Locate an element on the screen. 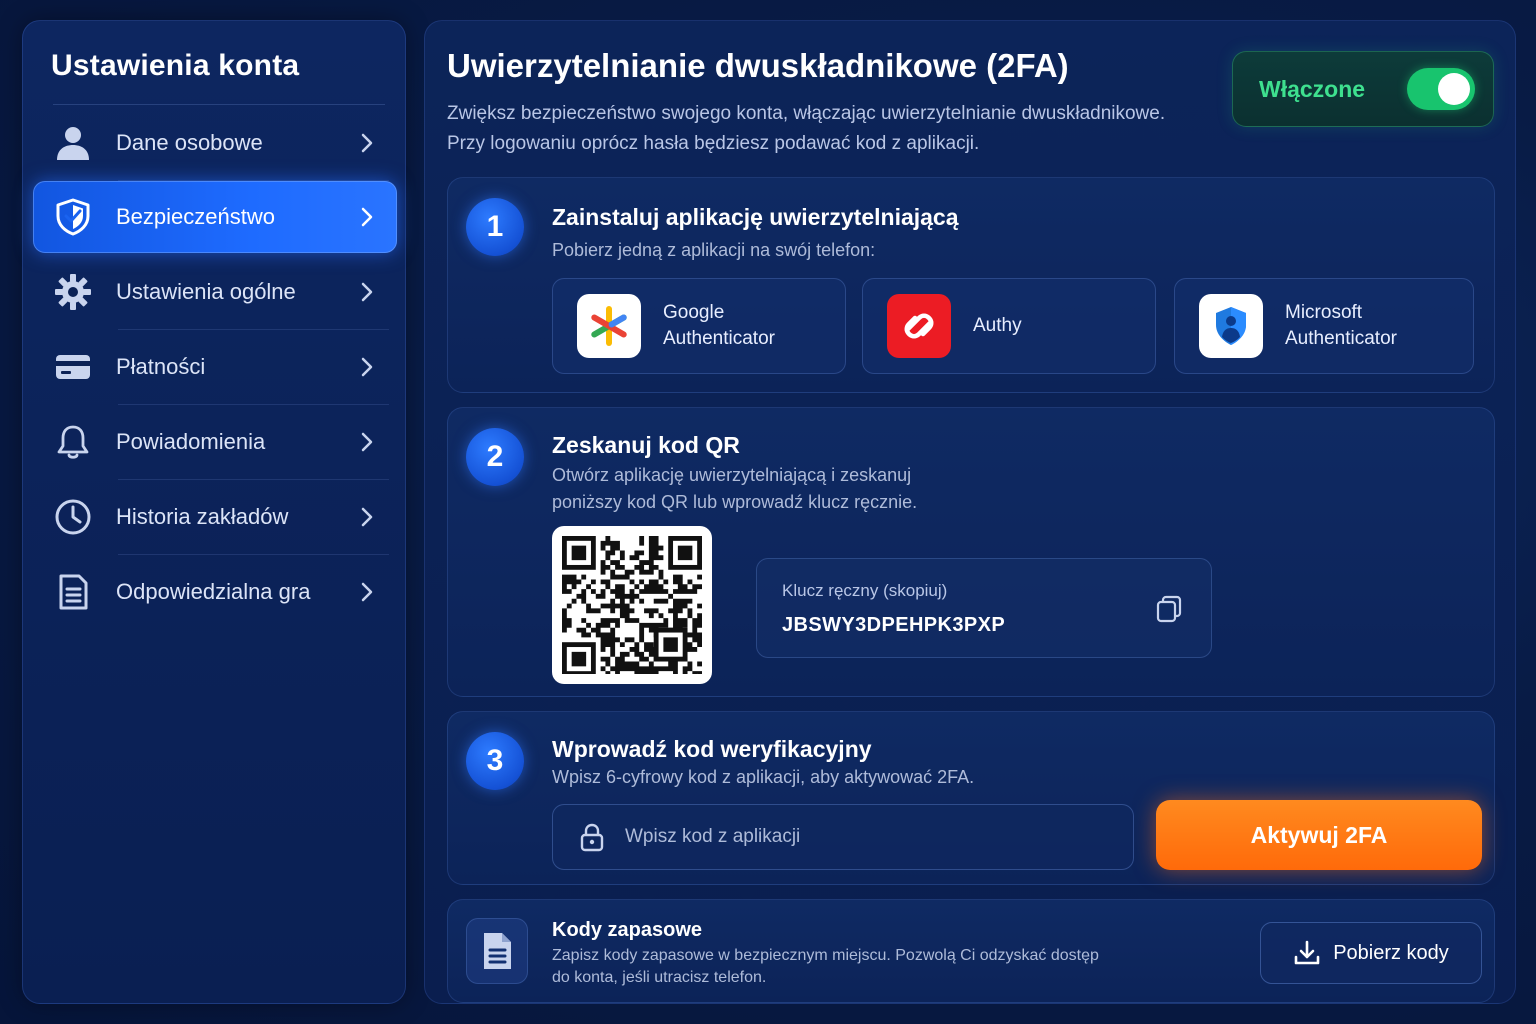  sidebar-item-bet-history: Historia zakładów is located at coordinates (215, 518).